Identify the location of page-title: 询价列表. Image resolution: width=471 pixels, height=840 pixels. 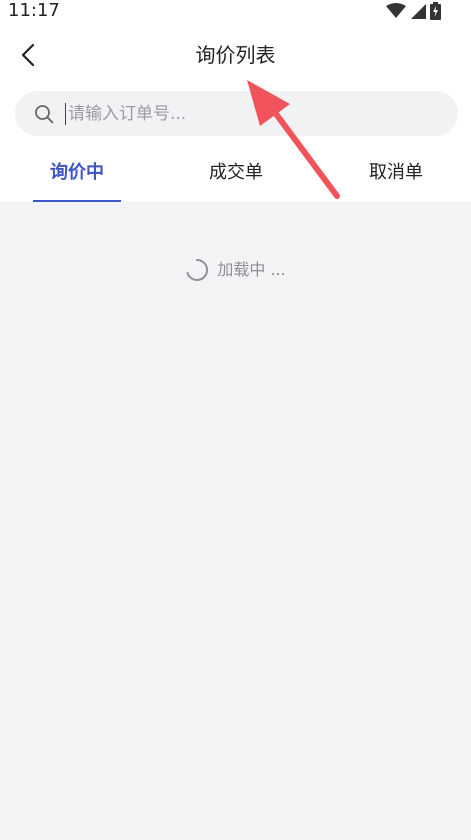
(235, 55).